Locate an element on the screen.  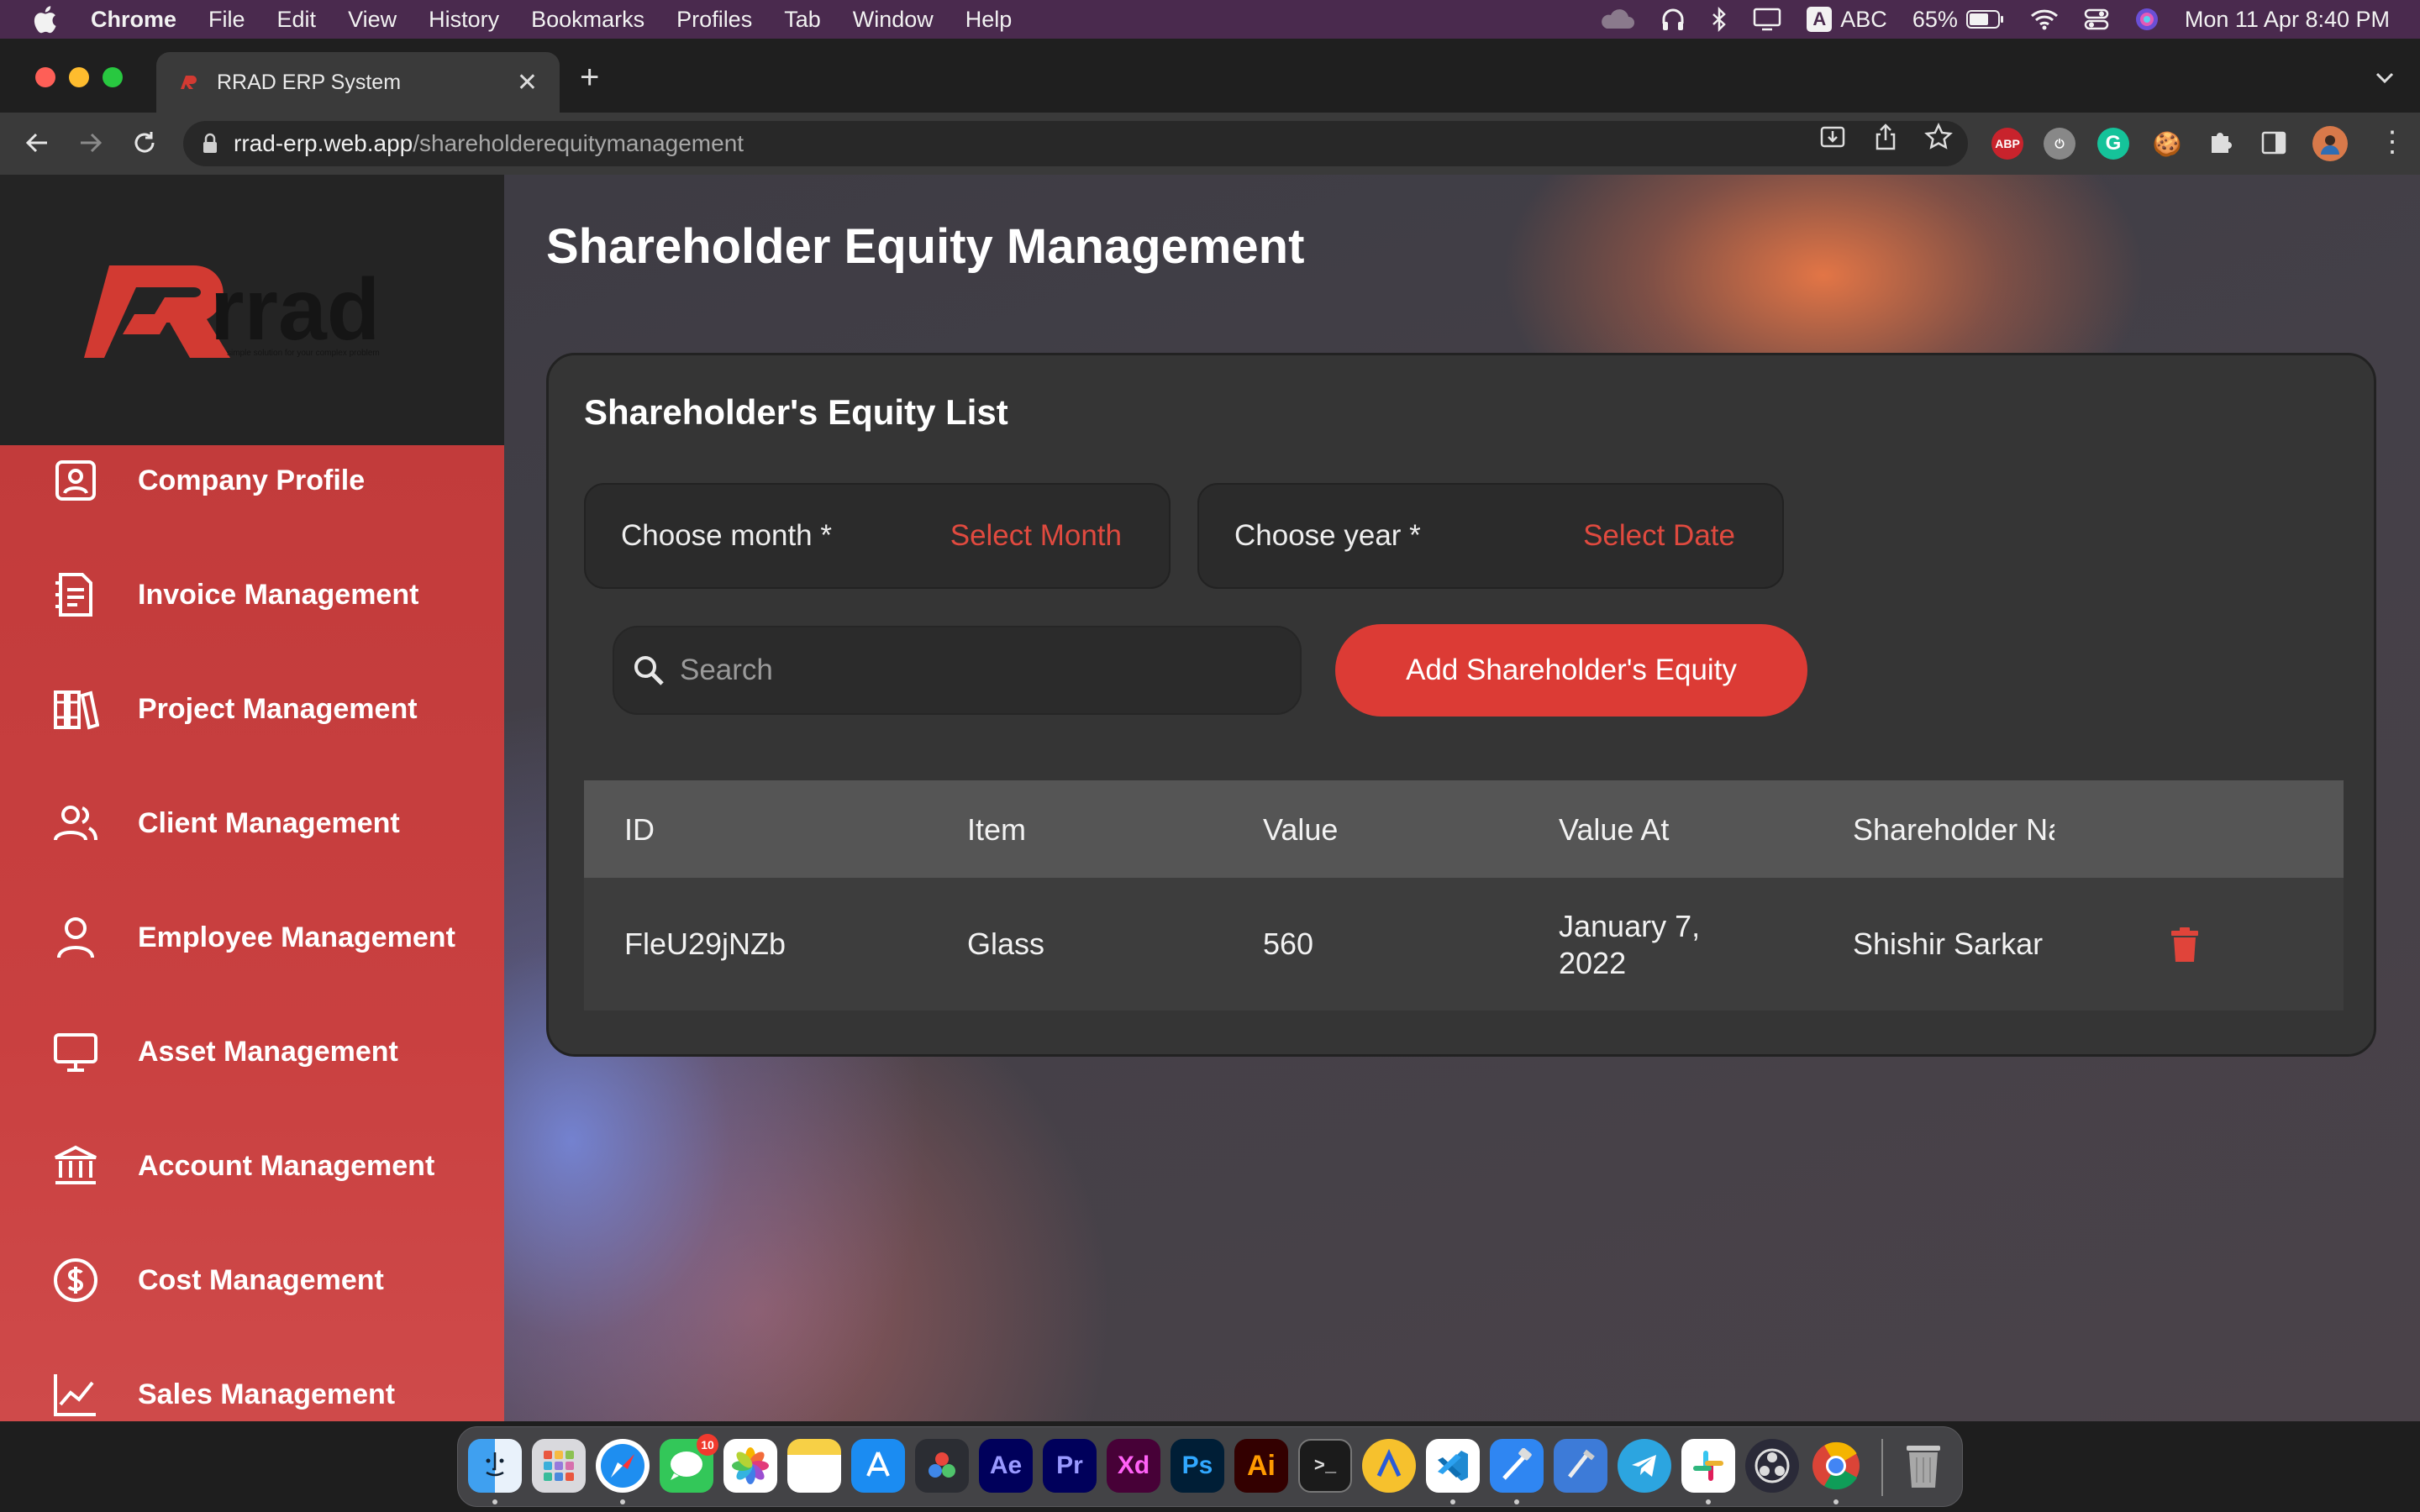
menu-tab: Tab is located at coordinates (802, 20).